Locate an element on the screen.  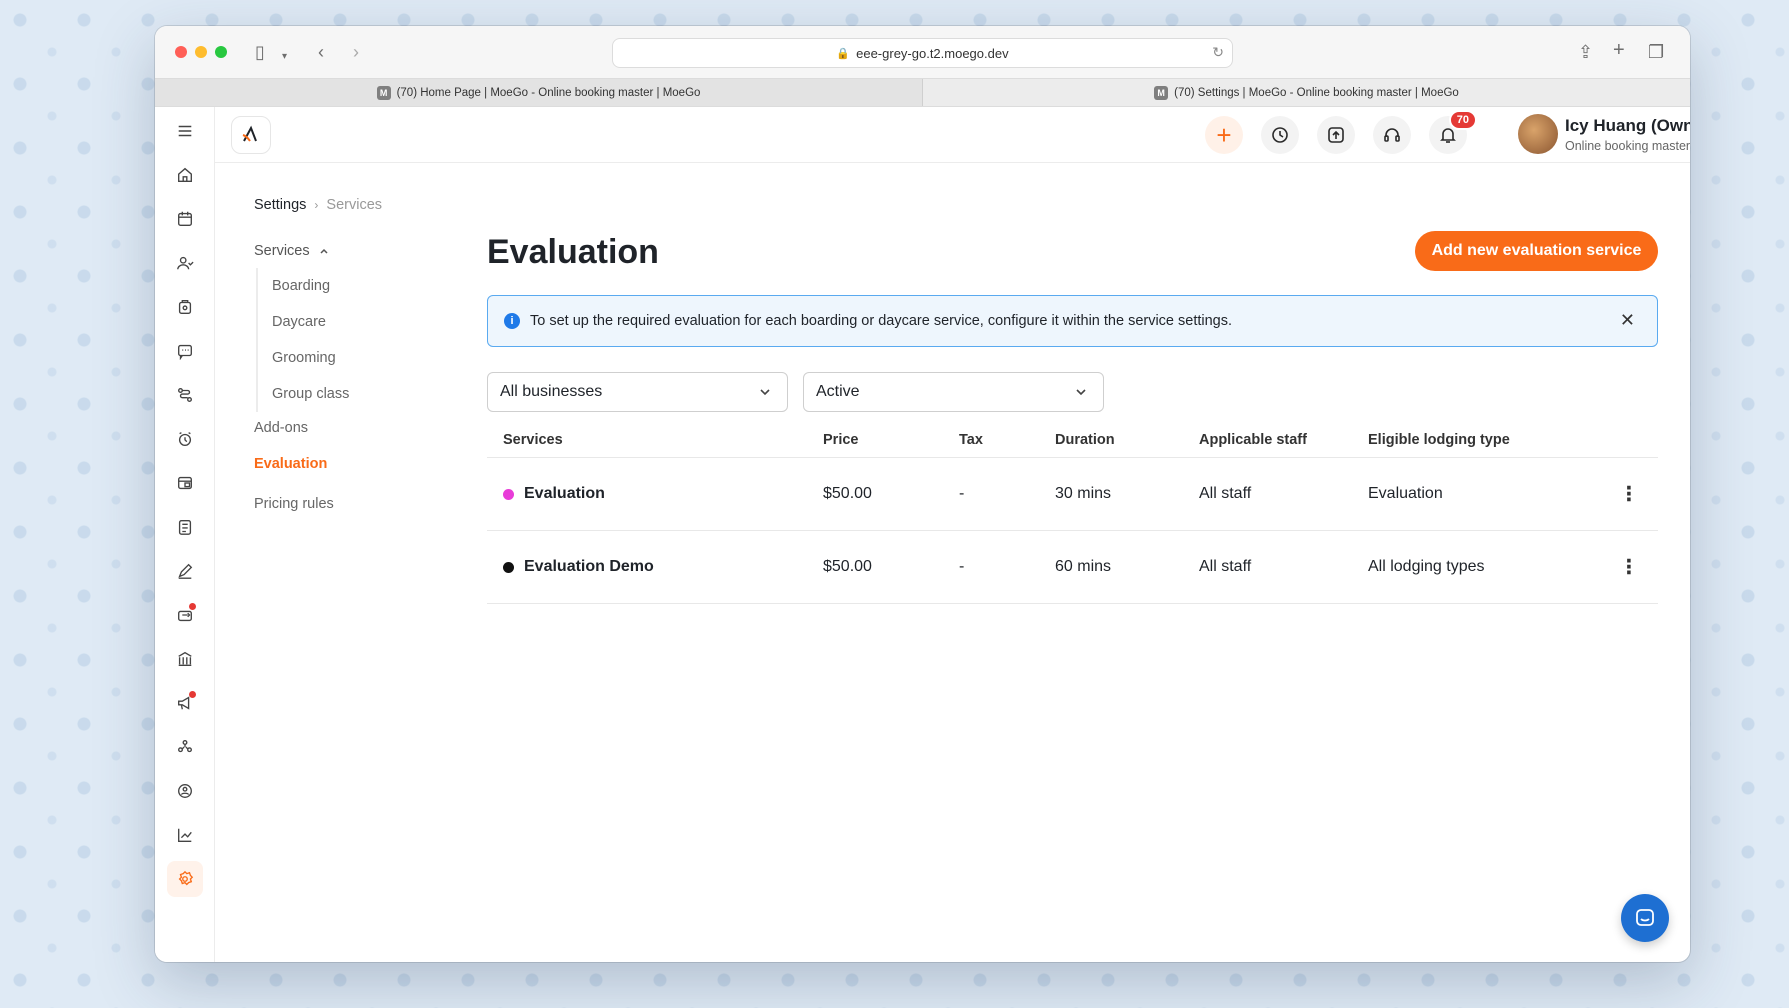
clock-icon is located at coordinates (1280, 135).